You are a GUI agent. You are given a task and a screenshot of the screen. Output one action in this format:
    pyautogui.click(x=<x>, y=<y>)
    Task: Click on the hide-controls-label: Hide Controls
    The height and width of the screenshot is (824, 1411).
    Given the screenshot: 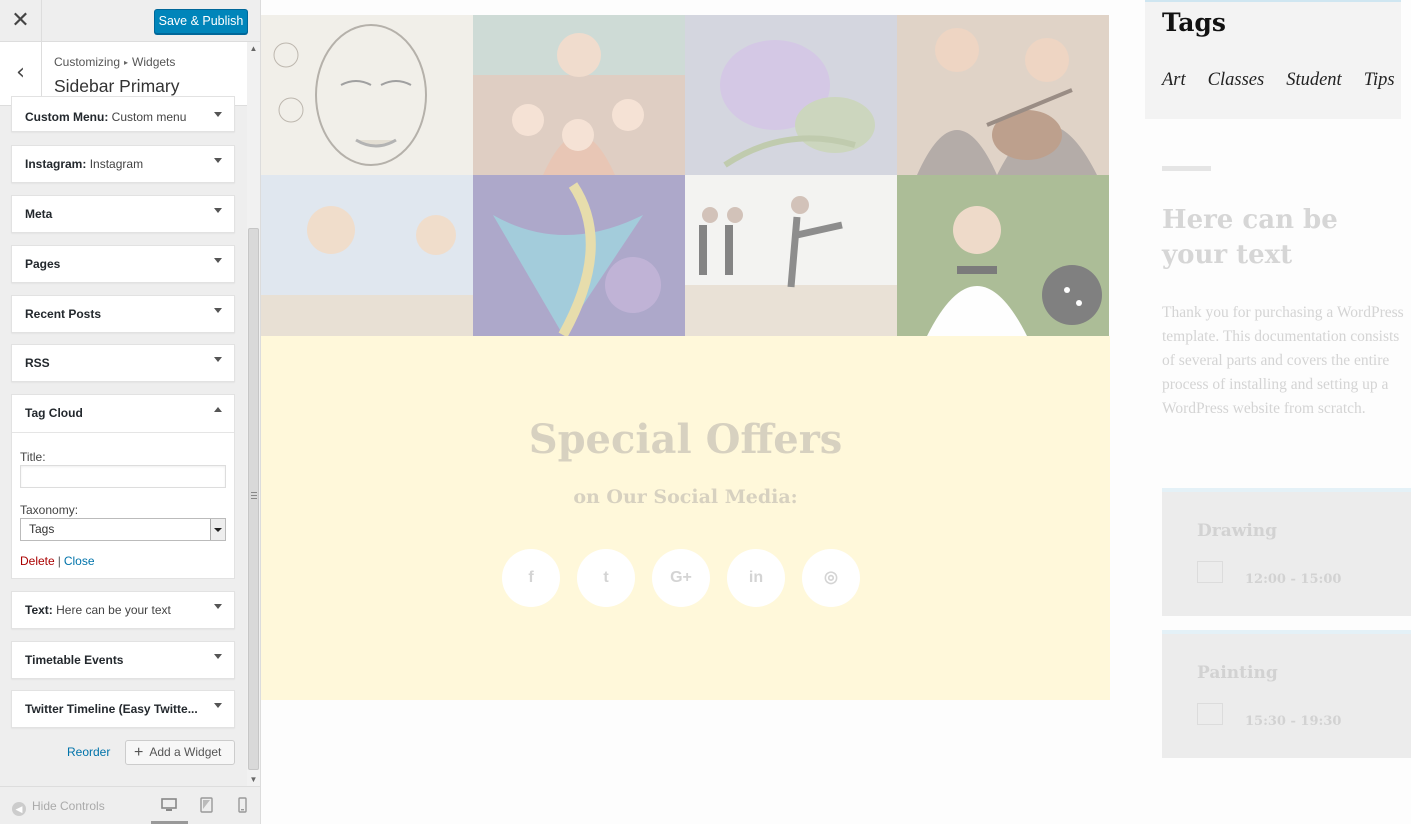 What is the action you would take?
    pyautogui.click(x=68, y=806)
    